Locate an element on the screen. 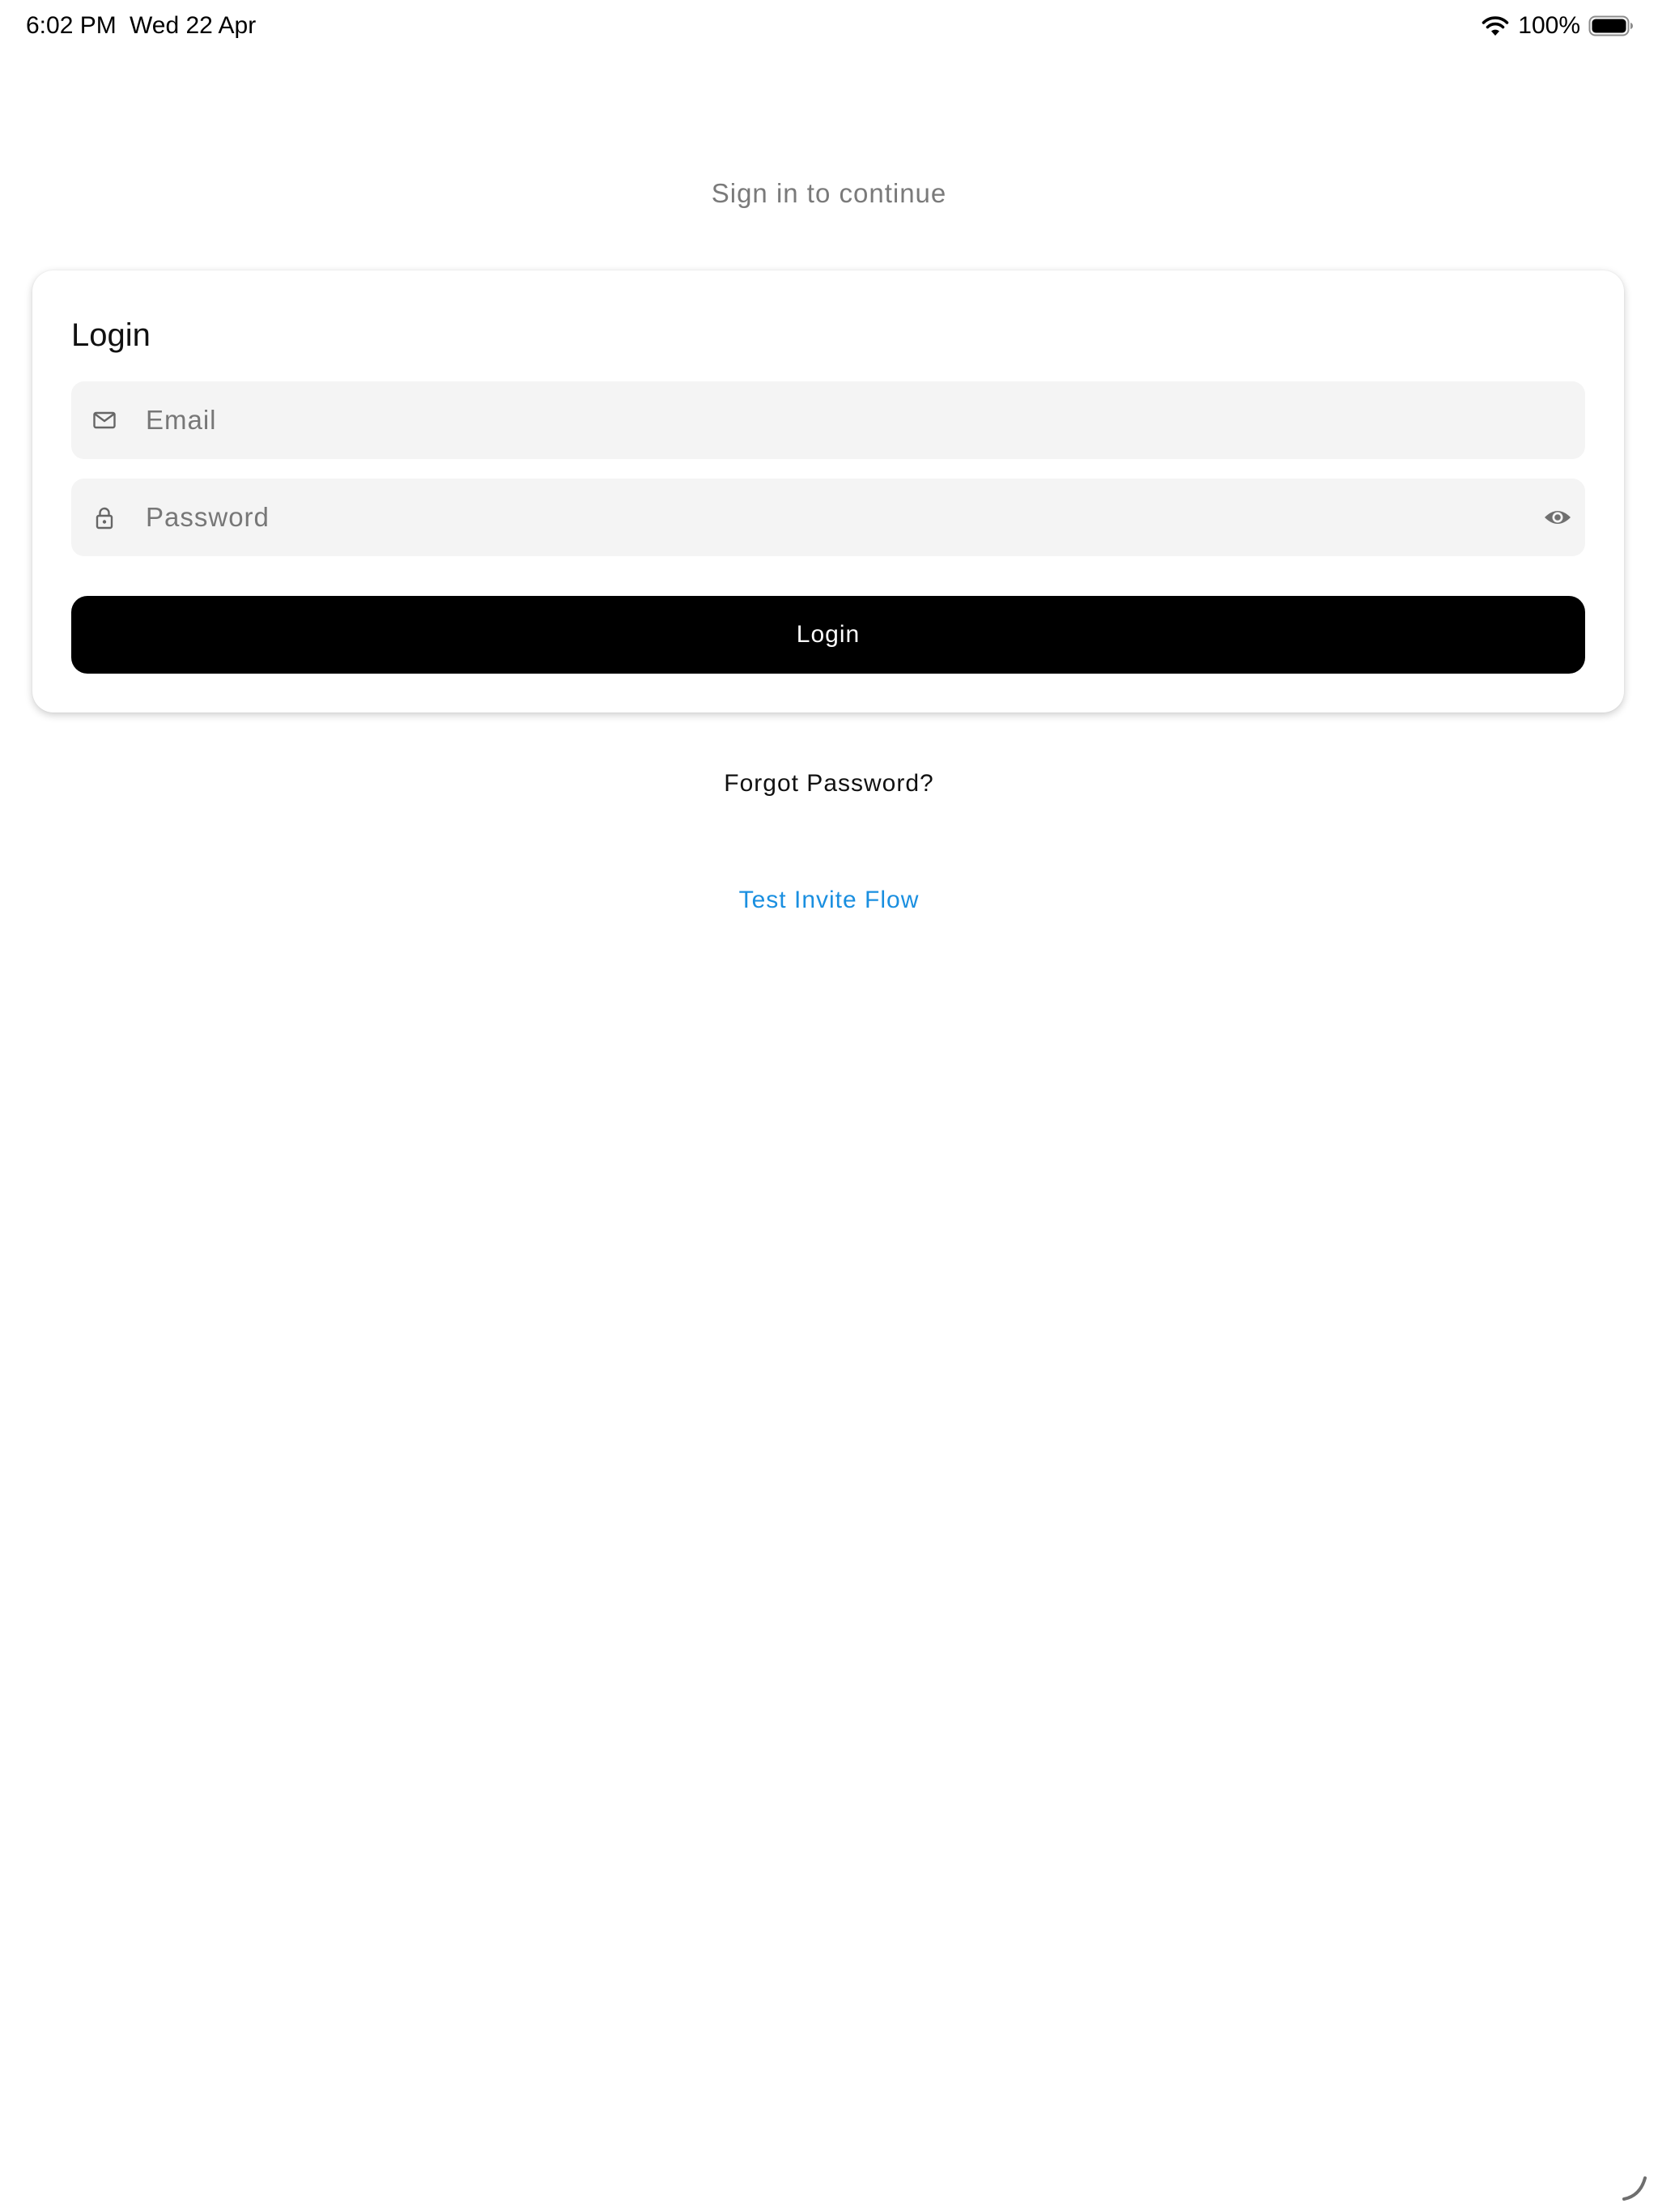  forgot-password-link: Forgot Password? is located at coordinates (829, 783).